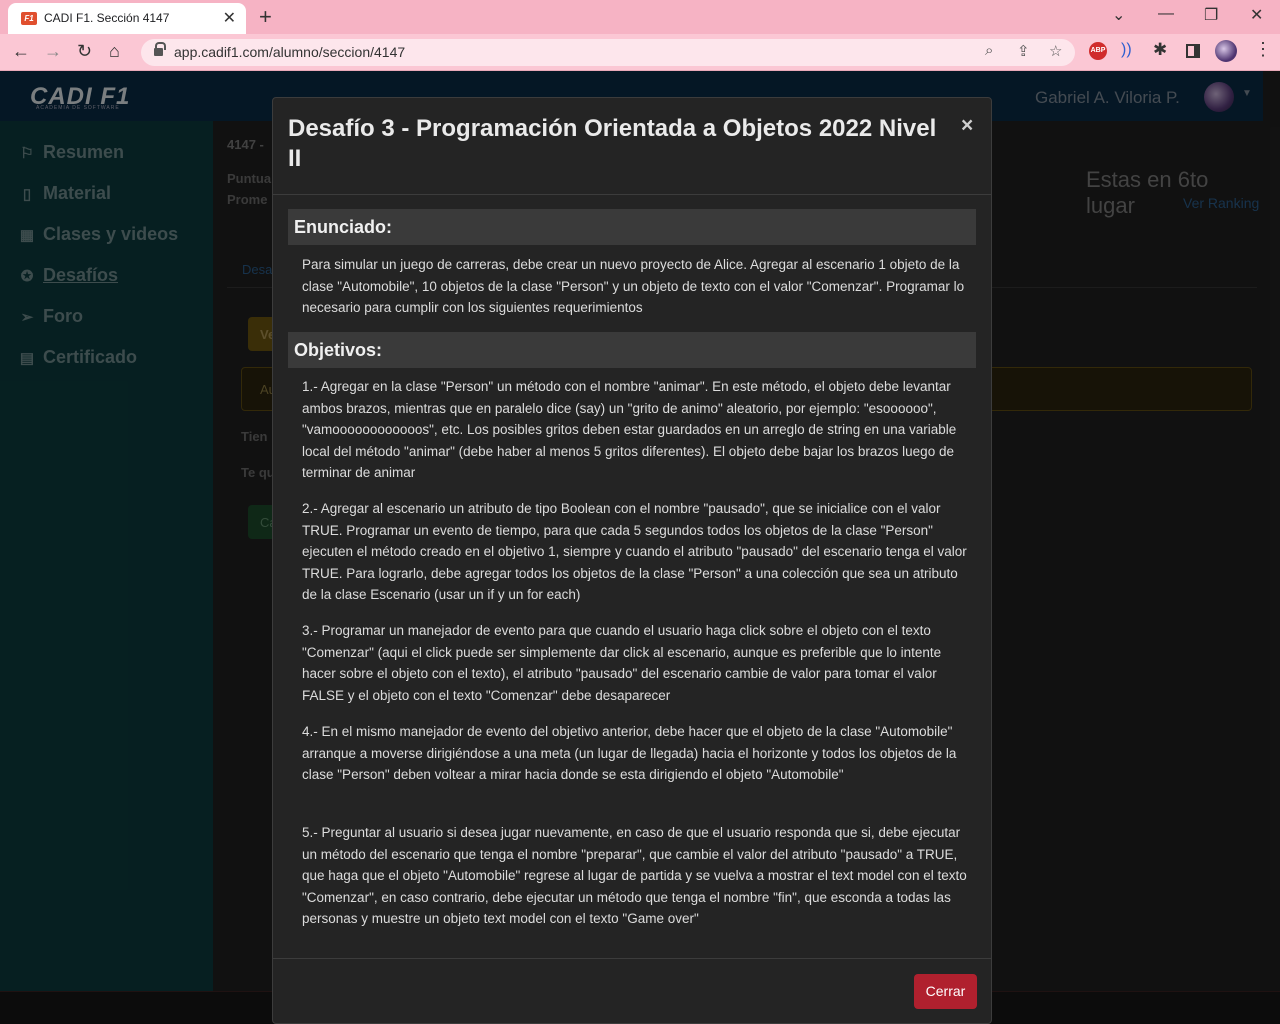  I want to click on url-text: app.cadif1.com/alumno/seccion/4147, so click(290, 52).